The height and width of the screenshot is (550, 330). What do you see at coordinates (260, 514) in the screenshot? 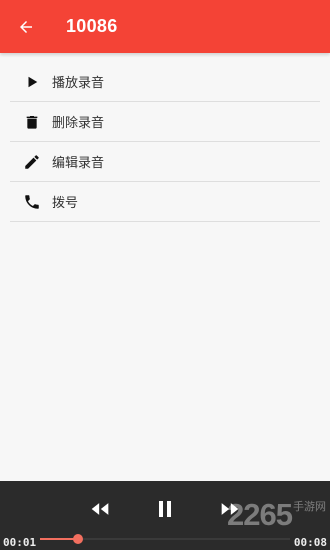
I see `watermark-number: 2265` at bounding box center [260, 514].